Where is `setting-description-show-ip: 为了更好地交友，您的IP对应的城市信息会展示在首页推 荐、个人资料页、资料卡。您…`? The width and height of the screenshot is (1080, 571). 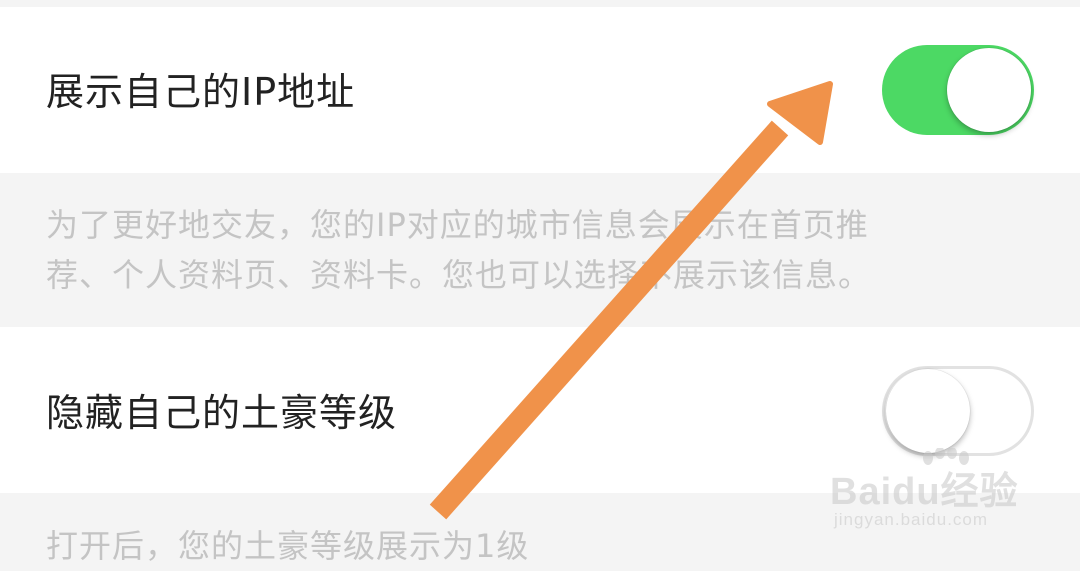
setting-description-show-ip: 为了更好地交友，您的IP对应的城市信息会展示在首页推 荐、个人资料页、资料卡。您… is located at coordinates (458, 250).